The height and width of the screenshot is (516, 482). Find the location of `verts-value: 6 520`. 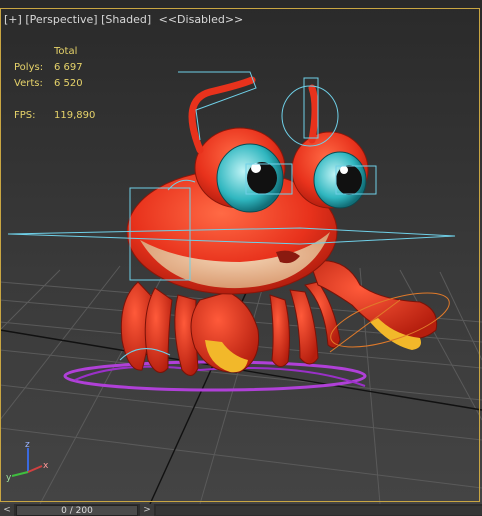

verts-value: 6 520 is located at coordinates (68, 83).